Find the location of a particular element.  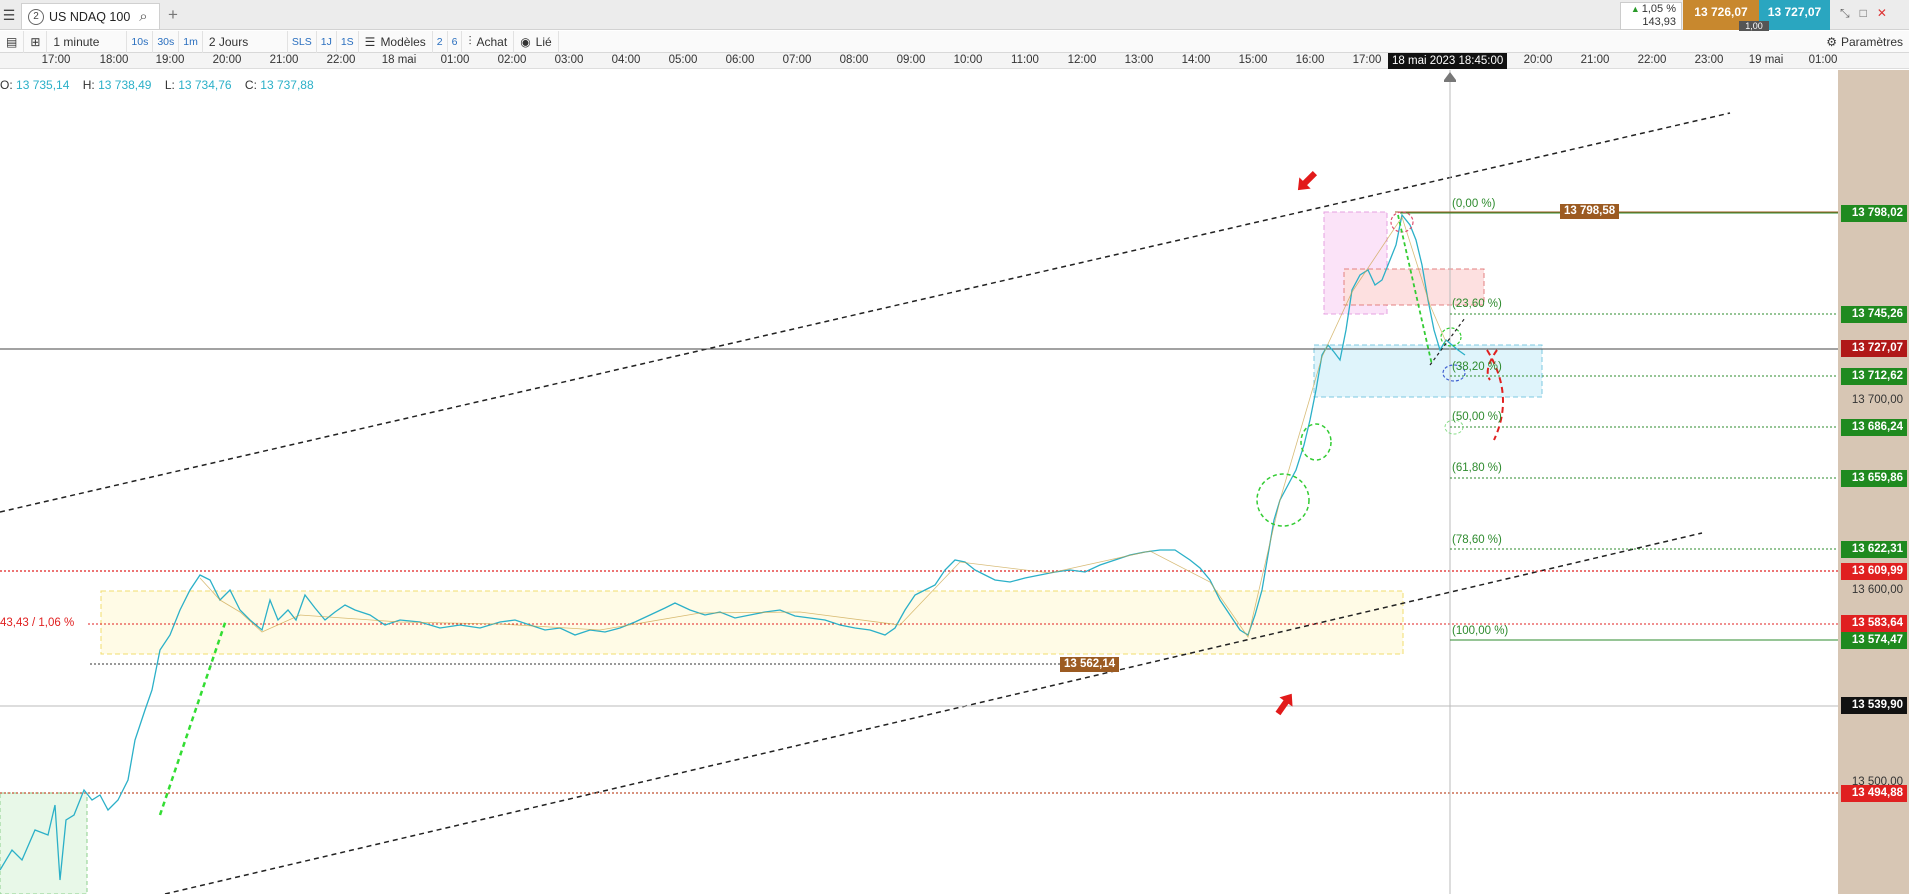

restore-icon: ⤡ is located at coordinates (1845, 13).